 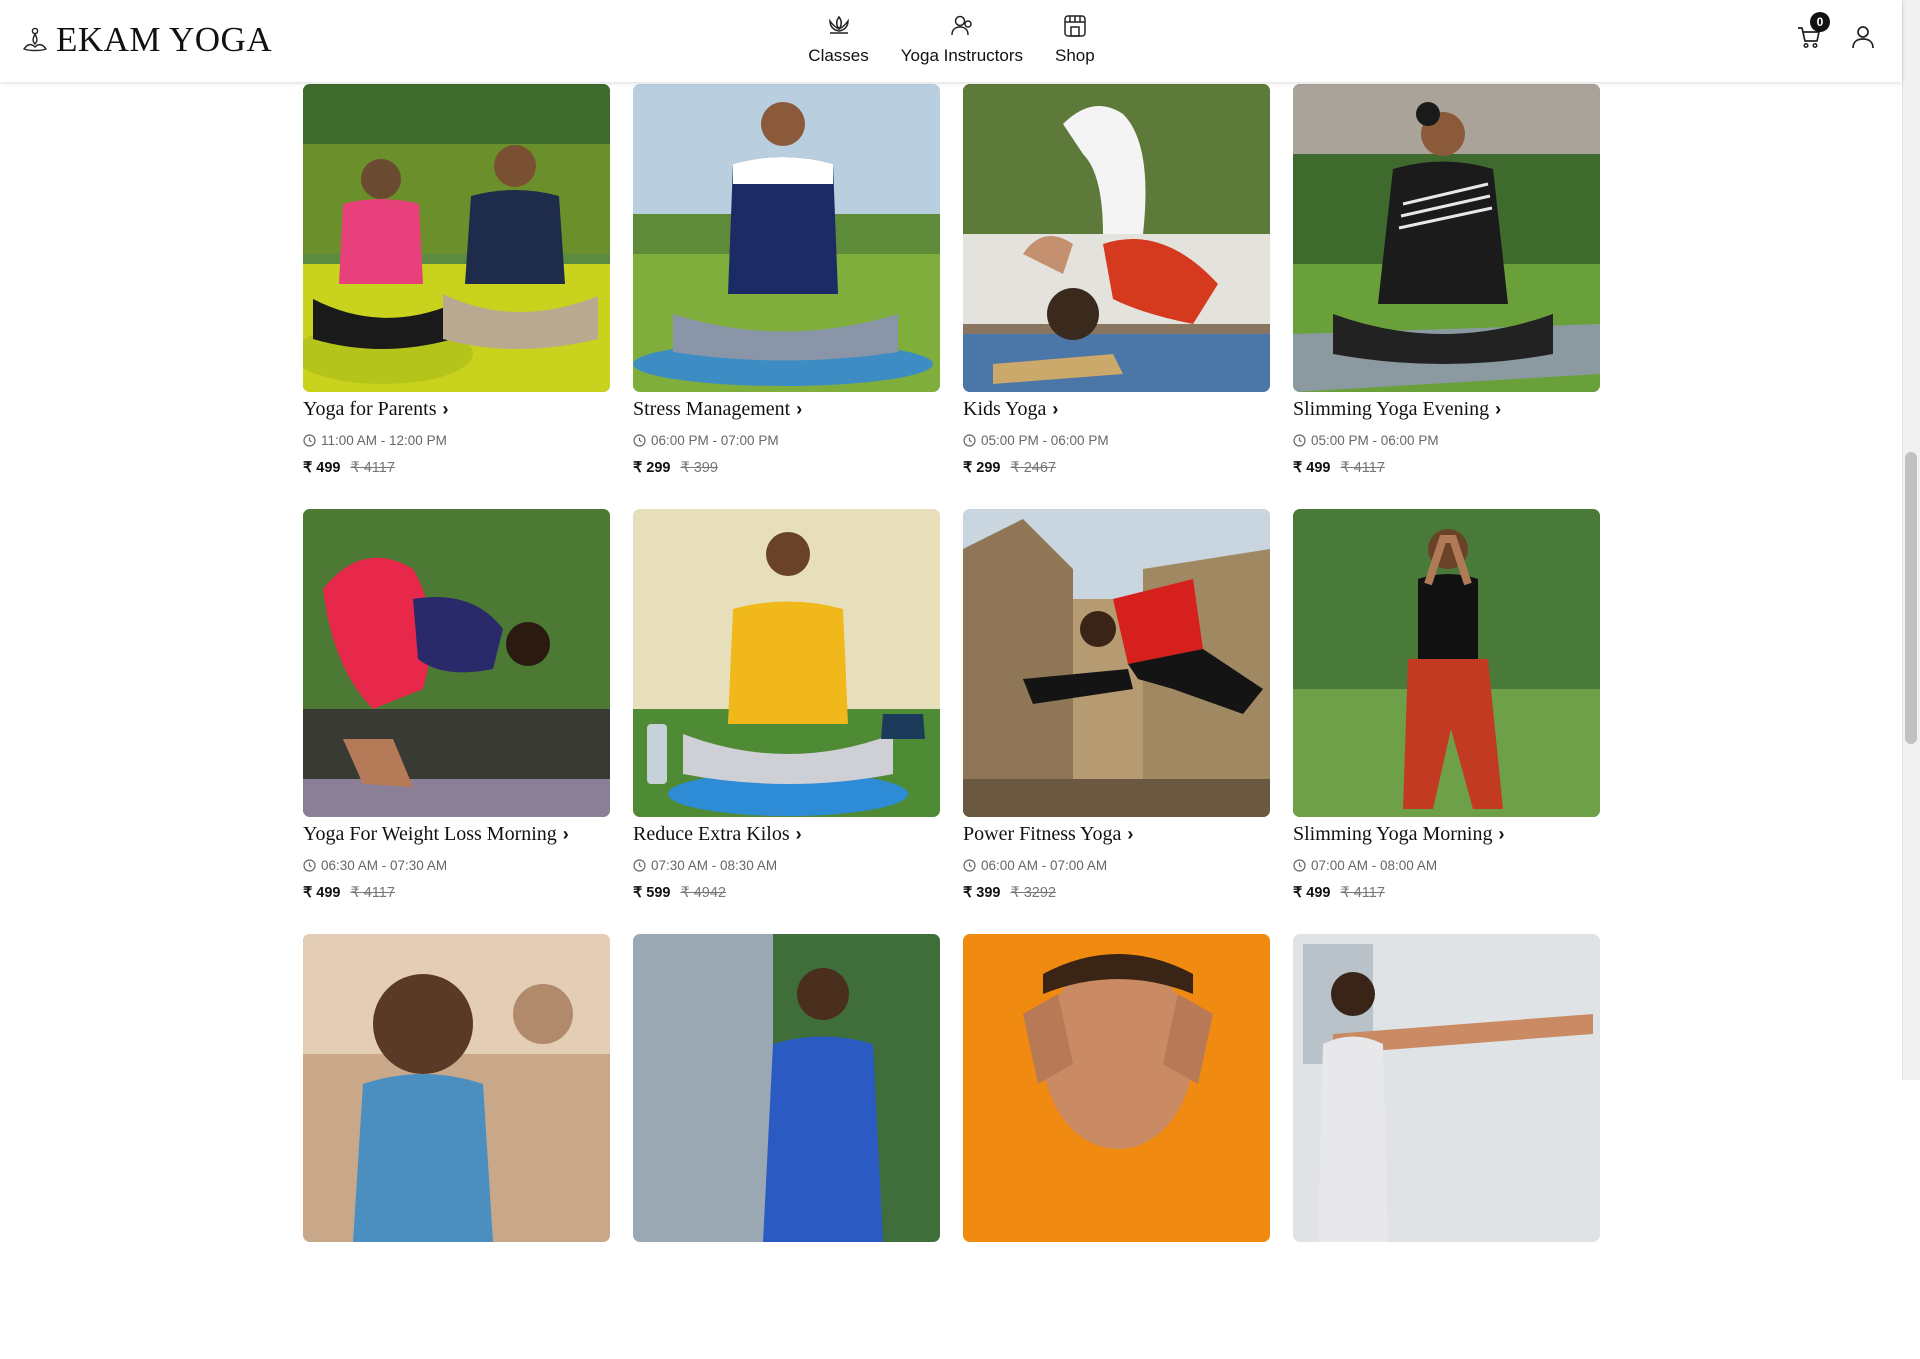 What do you see at coordinates (1005, 409) in the screenshot?
I see `class-title: Kids Yoga` at bounding box center [1005, 409].